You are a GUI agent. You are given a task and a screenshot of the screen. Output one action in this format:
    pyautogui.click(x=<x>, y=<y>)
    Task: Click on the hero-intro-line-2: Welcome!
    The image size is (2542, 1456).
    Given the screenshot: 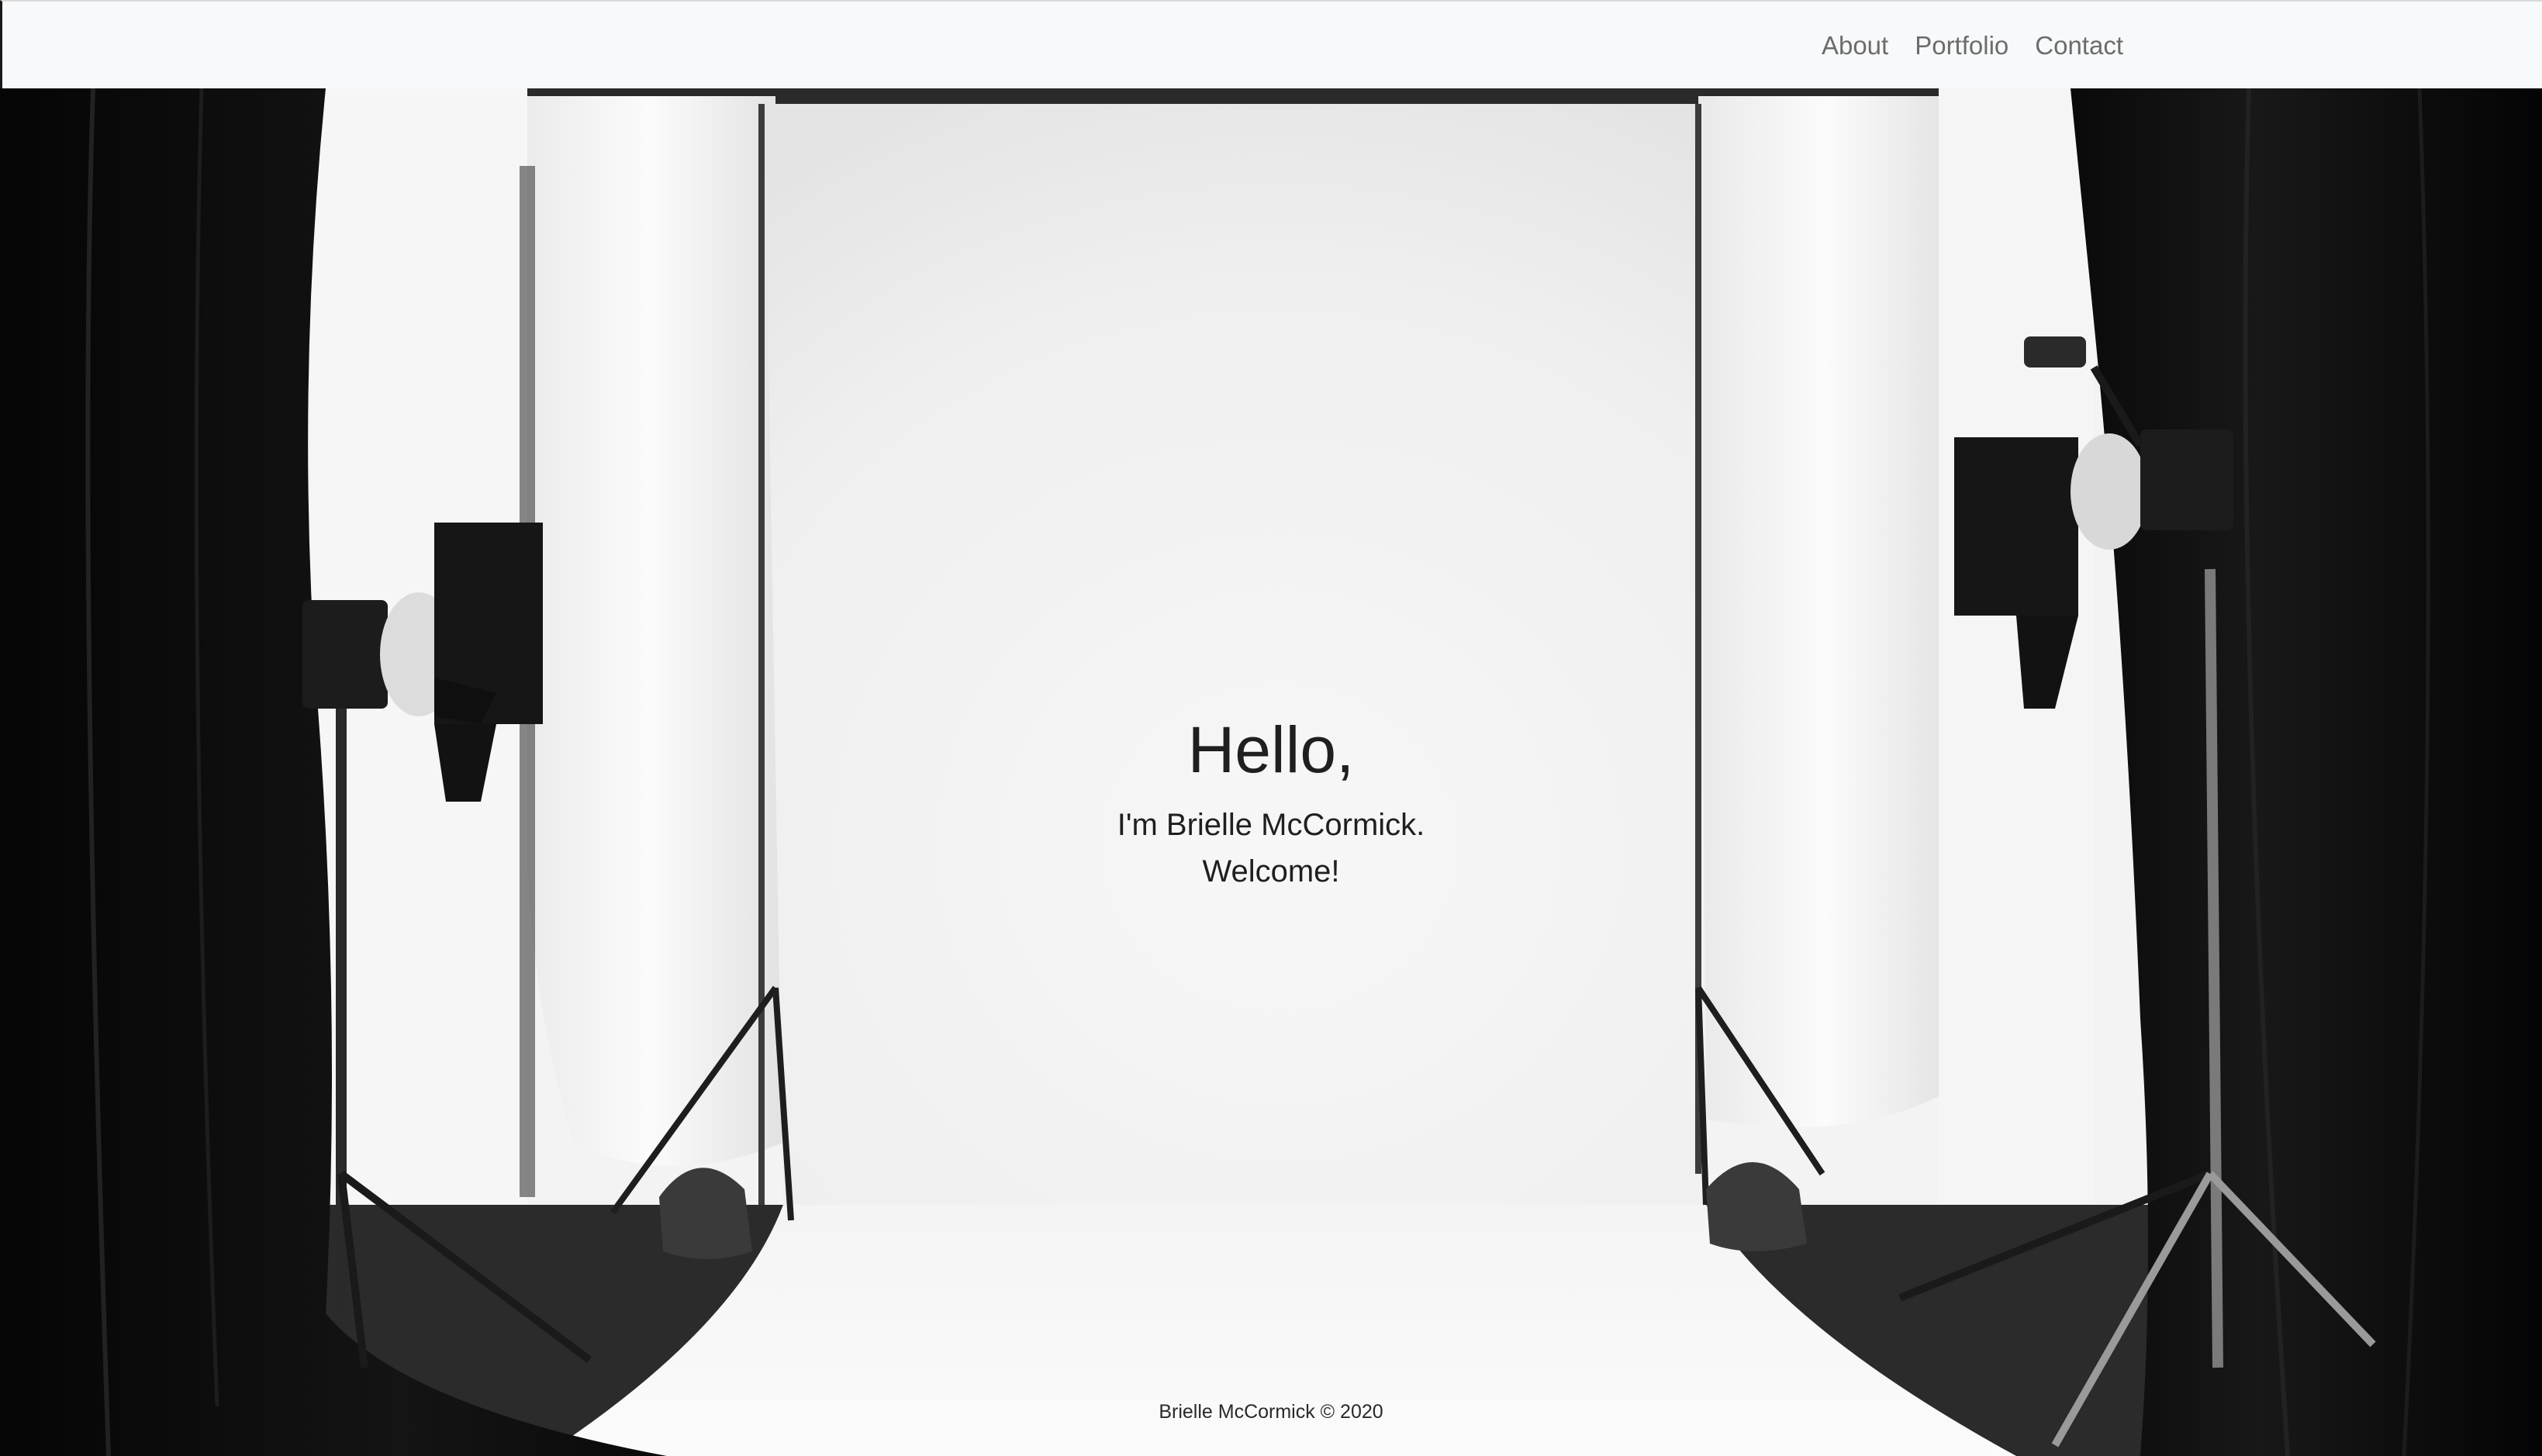 What is the action you would take?
    pyautogui.click(x=1271, y=871)
    